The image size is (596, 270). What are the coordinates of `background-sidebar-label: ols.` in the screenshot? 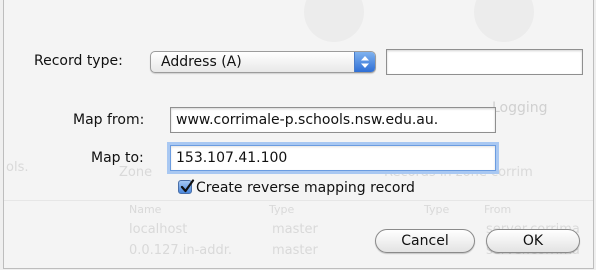 It's located at (17, 167).